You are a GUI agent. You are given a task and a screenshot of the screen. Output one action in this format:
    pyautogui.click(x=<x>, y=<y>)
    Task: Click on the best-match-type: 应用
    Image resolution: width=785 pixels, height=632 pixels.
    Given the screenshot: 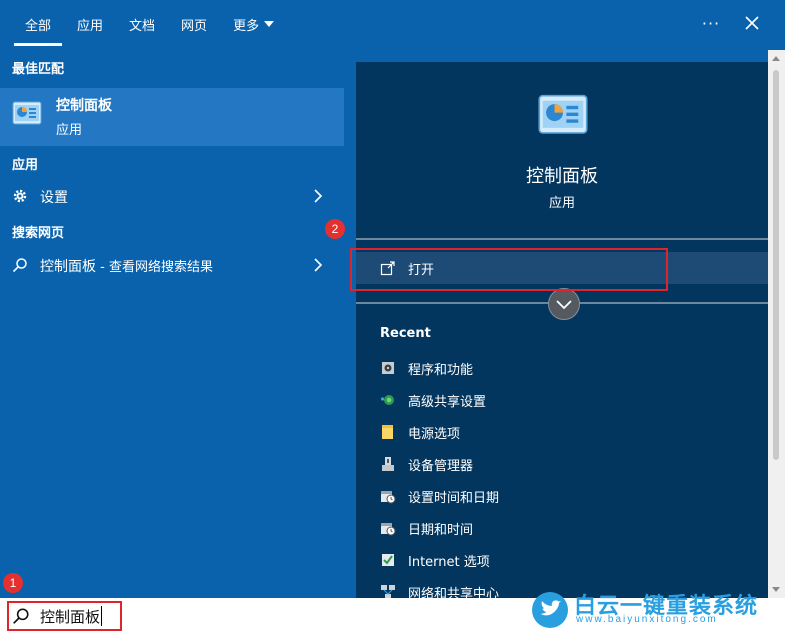 What is the action you would take?
    pyautogui.click(x=69, y=130)
    